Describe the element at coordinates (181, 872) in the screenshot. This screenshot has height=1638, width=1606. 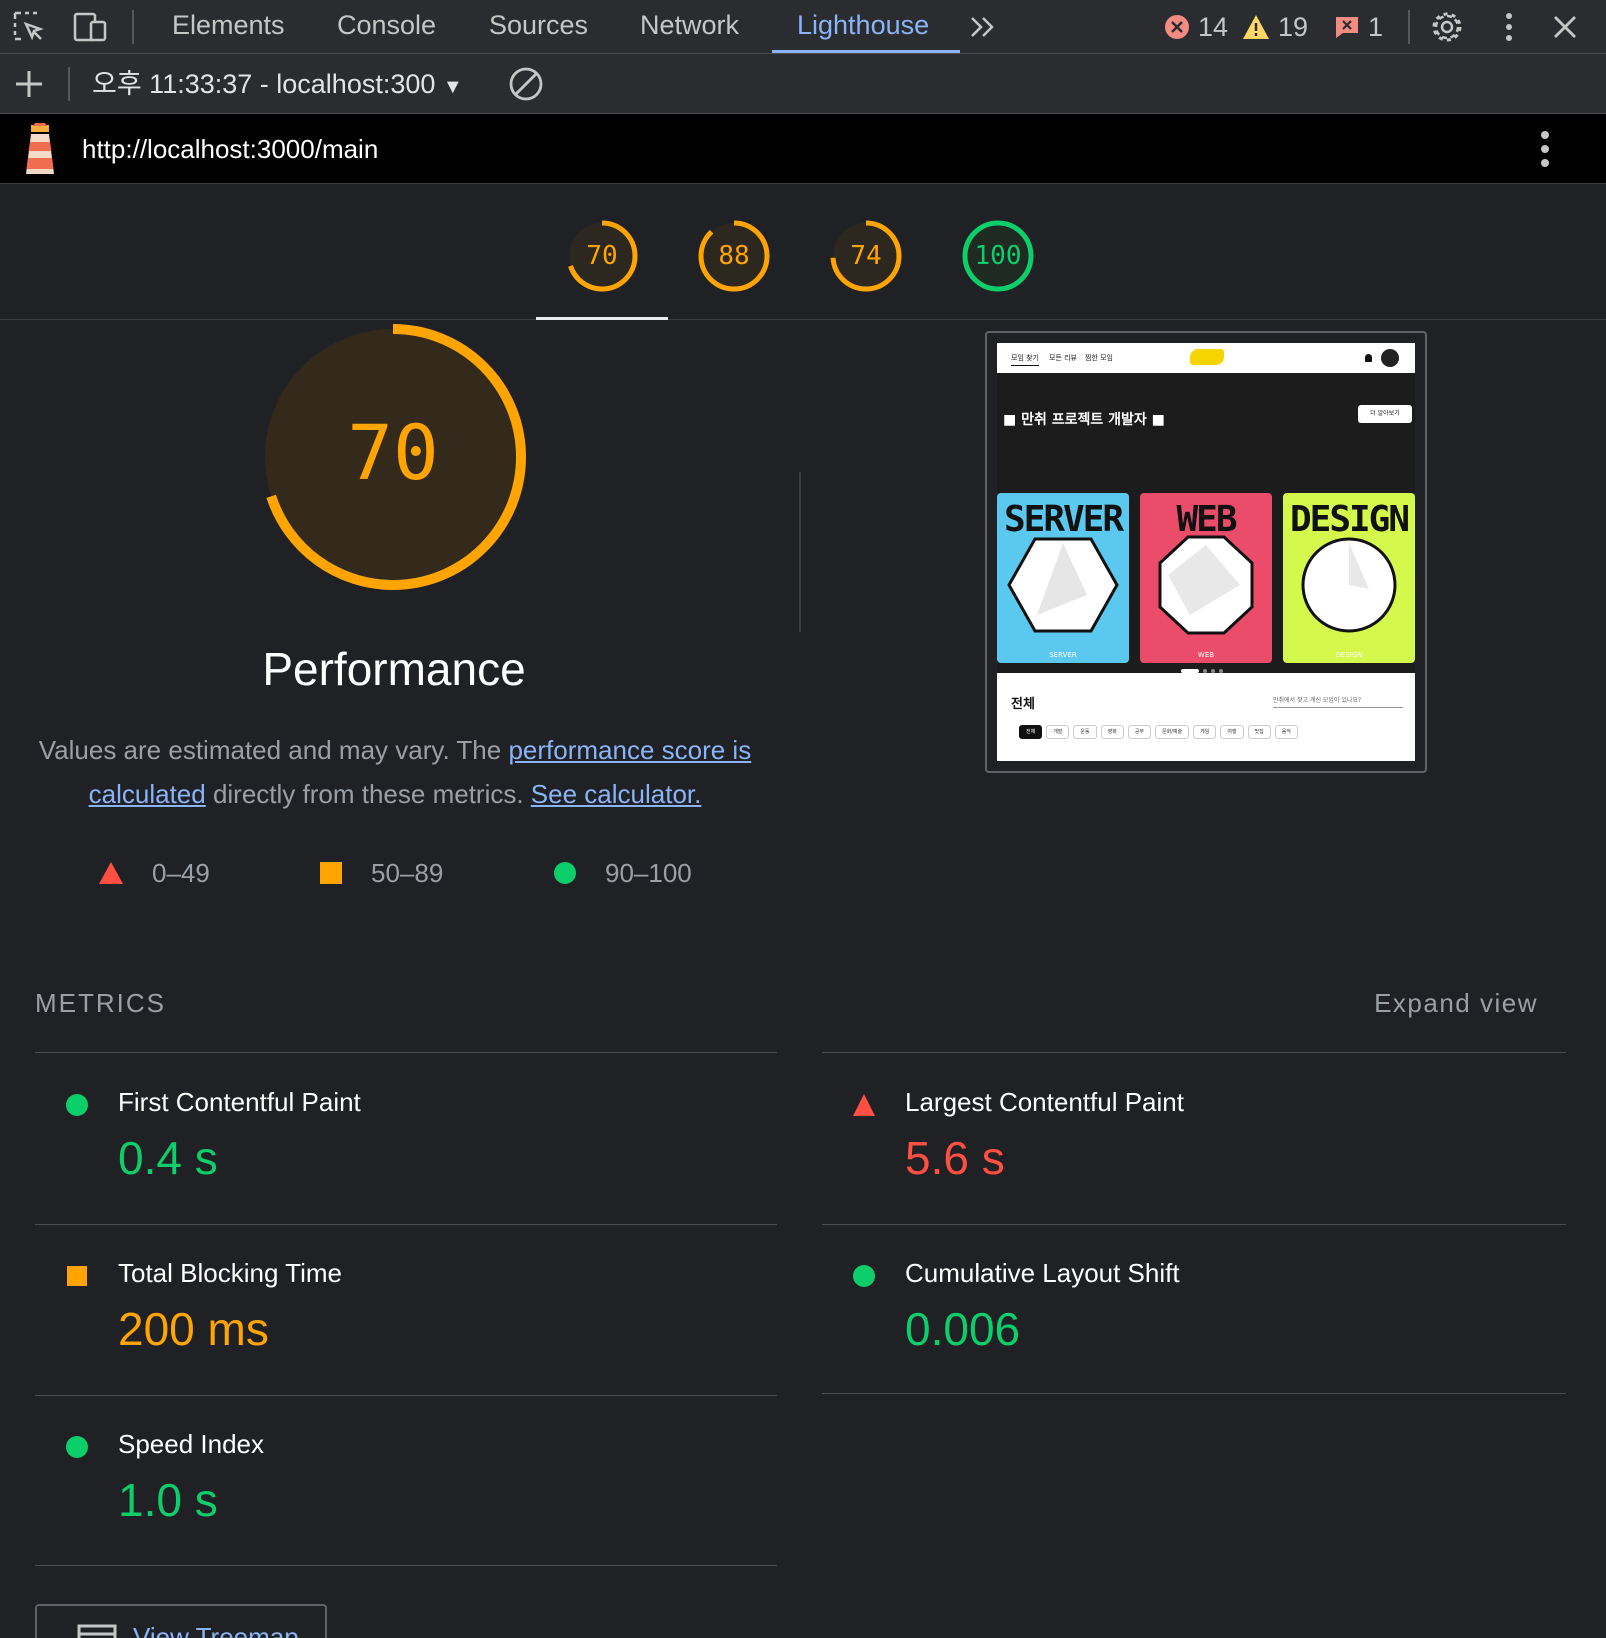
I see `legend-range: 0–49` at that location.